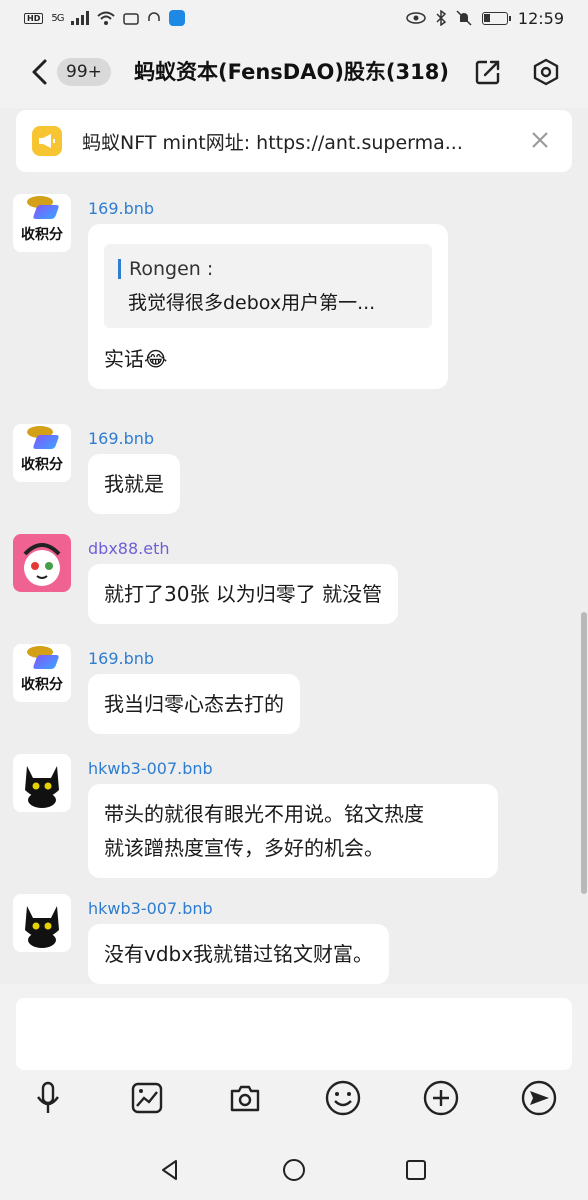 This screenshot has width=588, height=1200. I want to click on message-text-line: 带头的就很有眼光不用说。铭文热度, so click(264, 814).